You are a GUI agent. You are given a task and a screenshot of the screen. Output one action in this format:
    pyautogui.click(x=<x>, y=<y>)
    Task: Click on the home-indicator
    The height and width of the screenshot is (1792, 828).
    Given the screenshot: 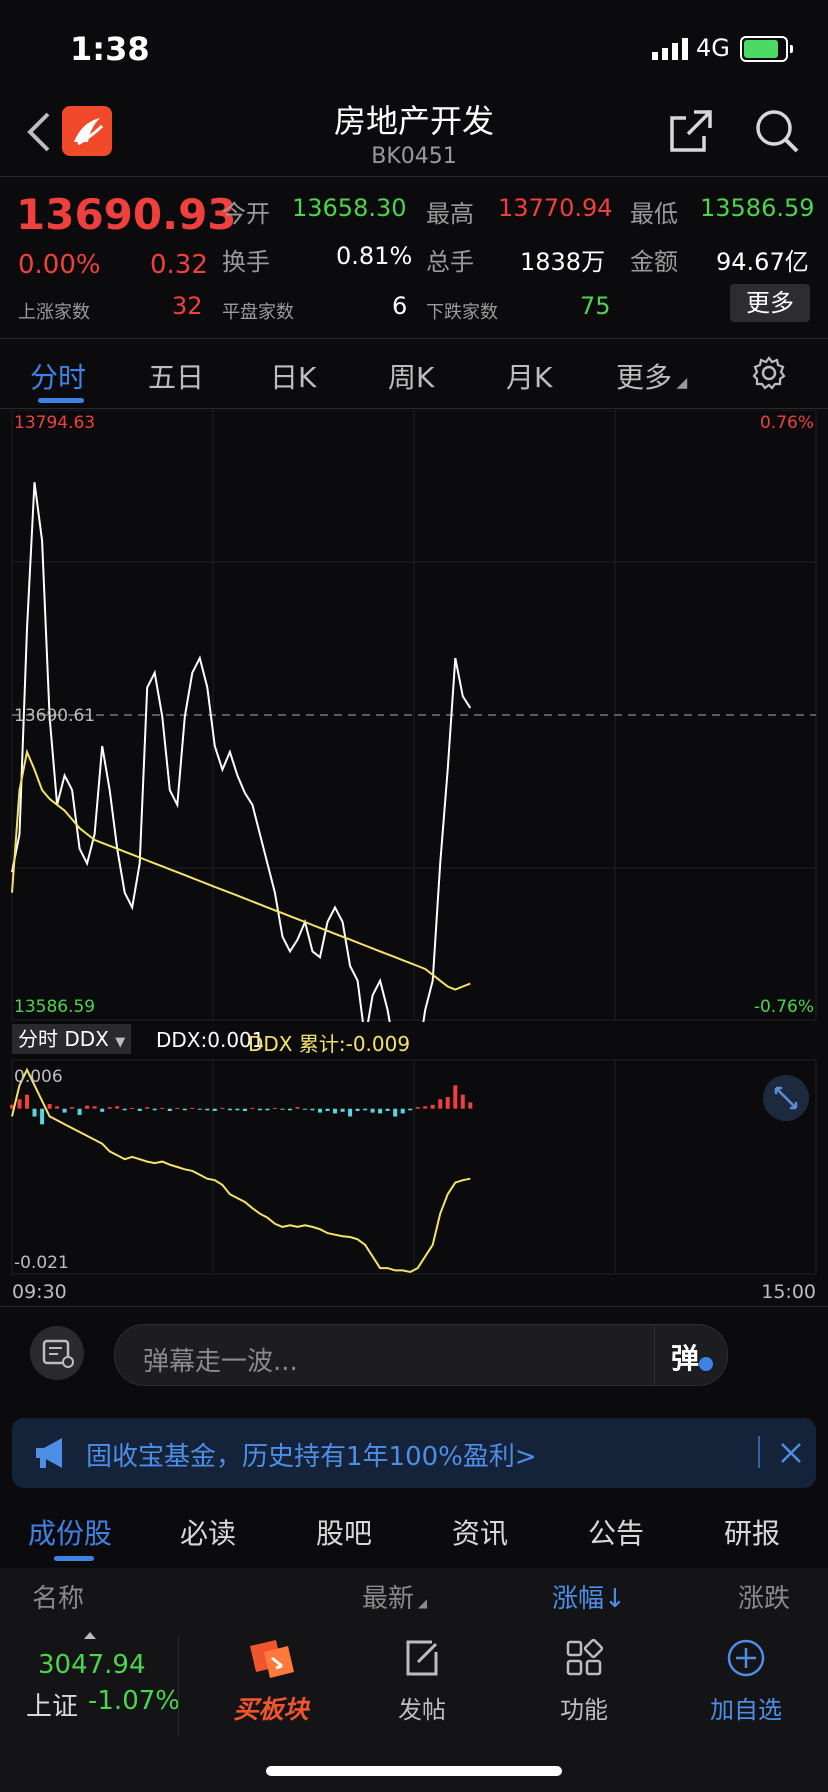 What is the action you would take?
    pyautogui.click(x=414, y=1771)
    